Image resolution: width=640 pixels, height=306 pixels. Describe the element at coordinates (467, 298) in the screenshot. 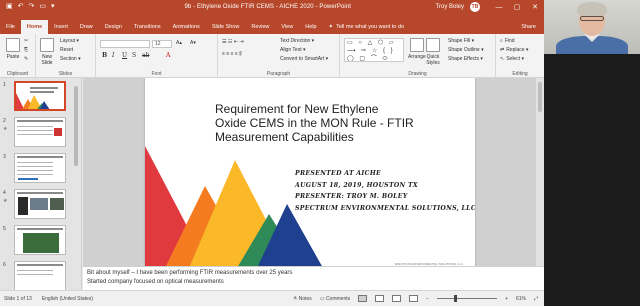

I see `zoom-slider` at that location.